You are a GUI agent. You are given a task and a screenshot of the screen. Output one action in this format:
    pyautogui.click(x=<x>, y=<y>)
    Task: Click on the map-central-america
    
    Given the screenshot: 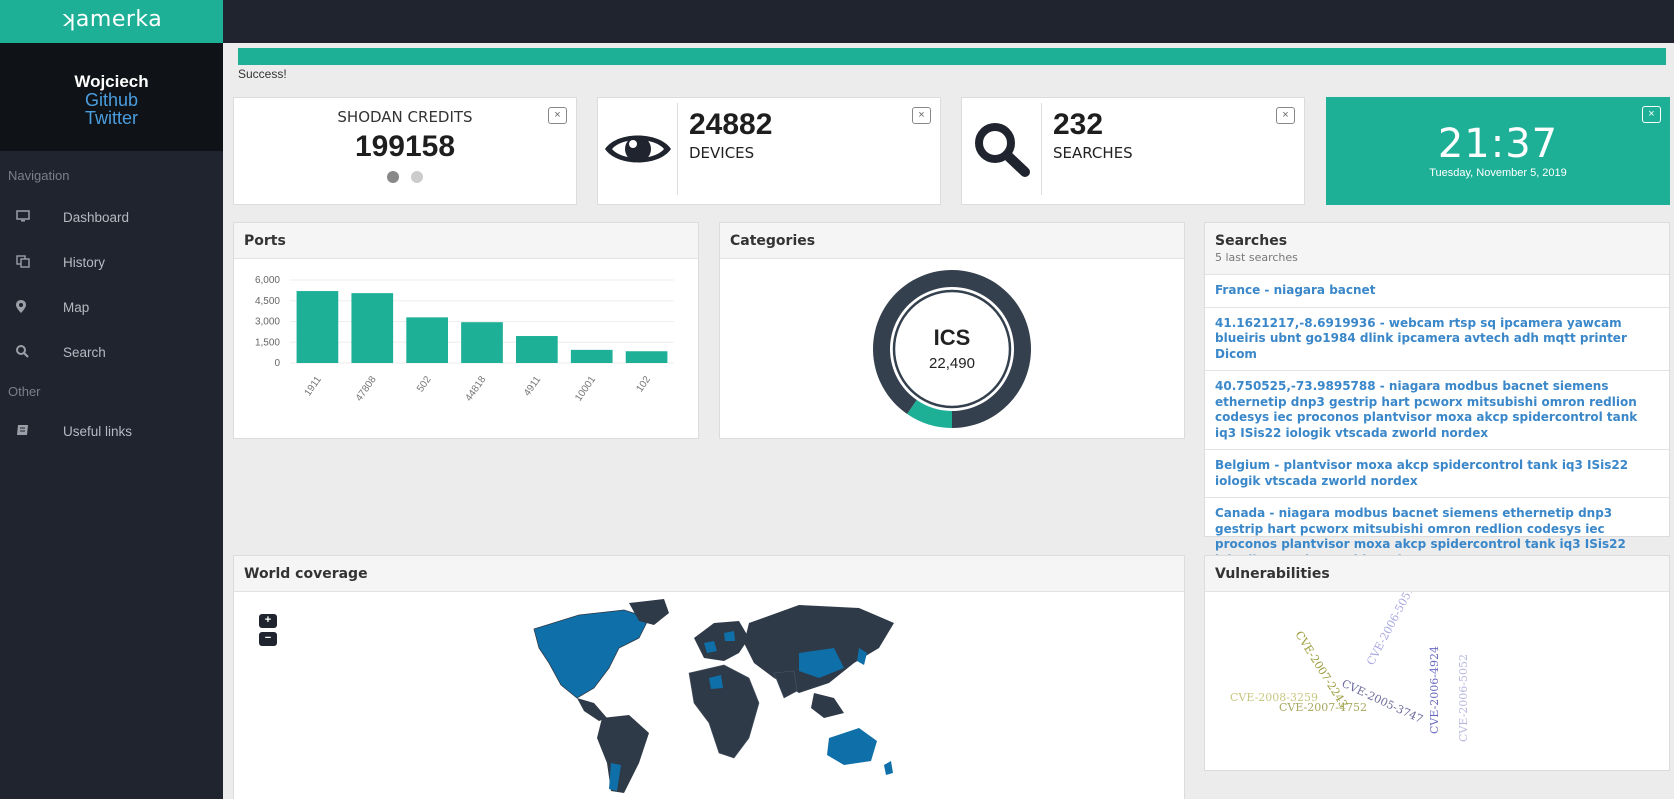 What is the action you would take?
    pyautogui.click(x=592, y=709)
    